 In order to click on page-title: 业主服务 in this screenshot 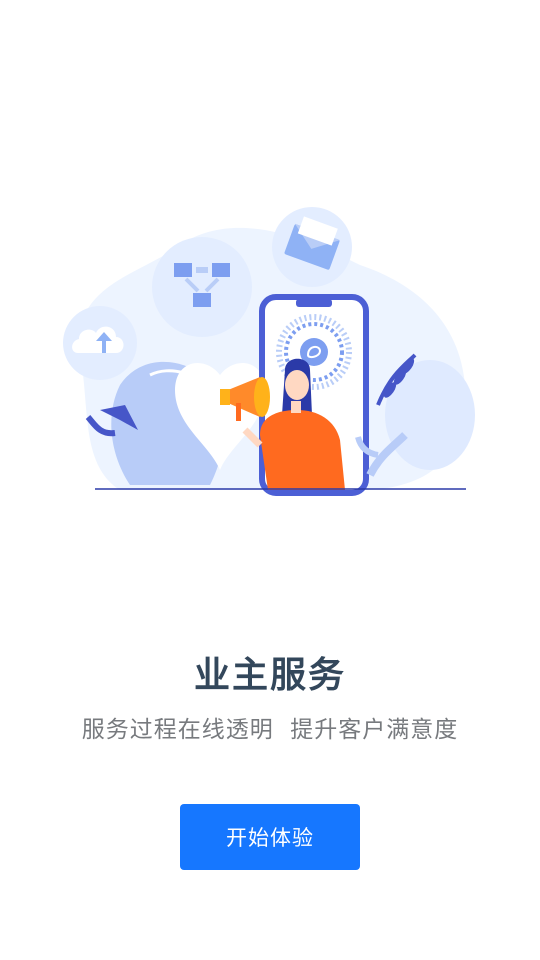, I will do `click(269, 675)`.